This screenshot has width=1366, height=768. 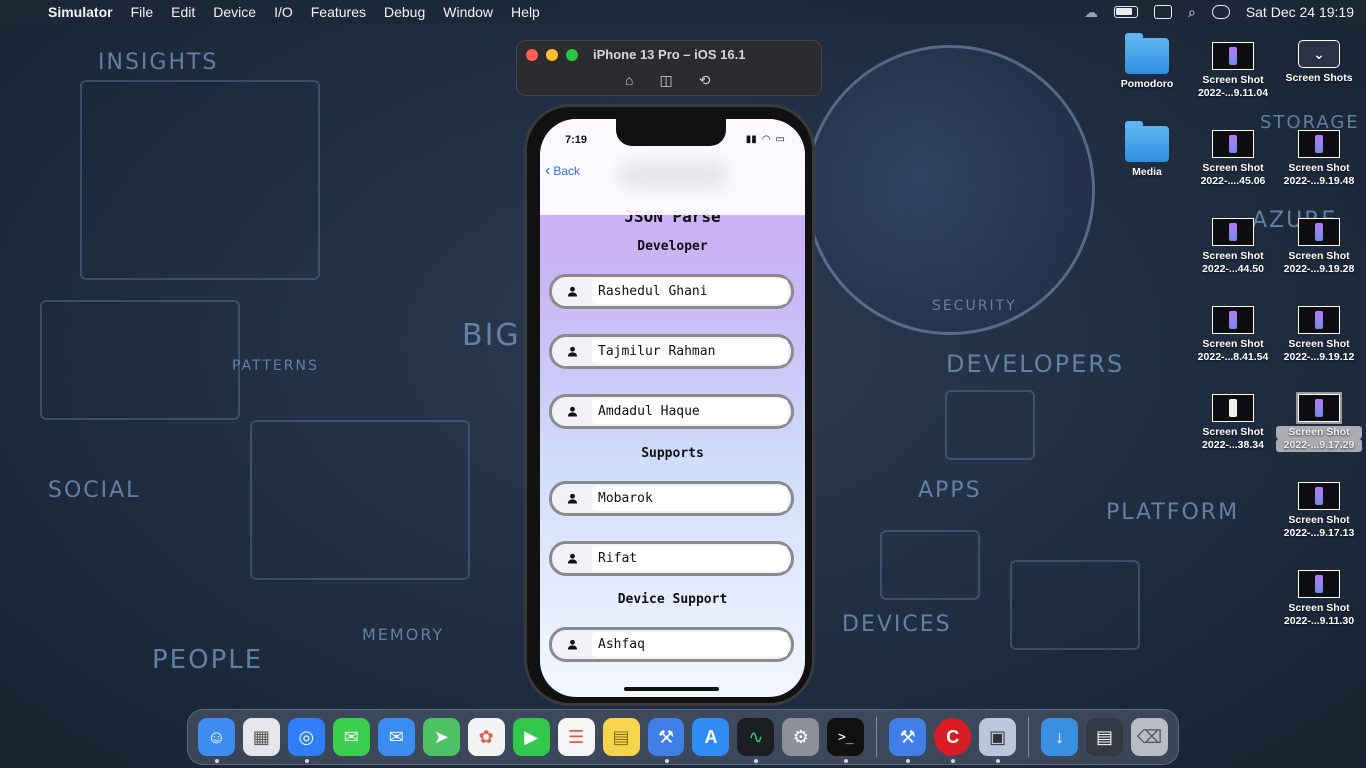 I want to click on minimize-window-button, so click(x=552, y=55).